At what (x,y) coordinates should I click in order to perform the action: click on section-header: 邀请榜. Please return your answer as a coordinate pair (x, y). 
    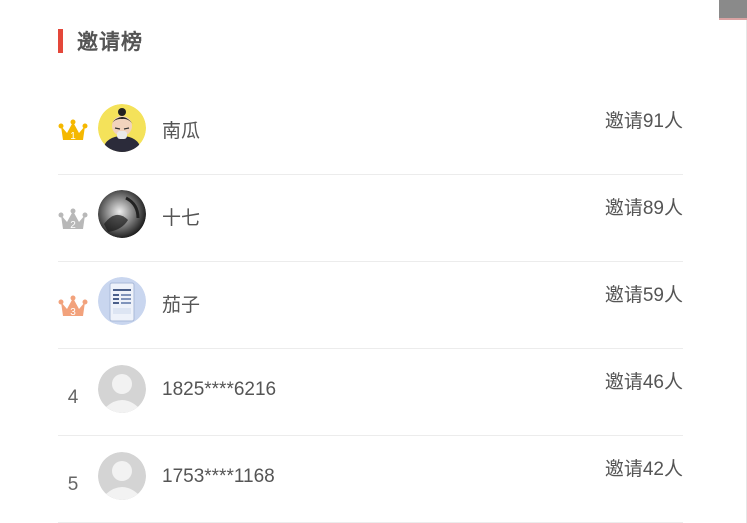
    Looking at the image, I should click on (100, 41).